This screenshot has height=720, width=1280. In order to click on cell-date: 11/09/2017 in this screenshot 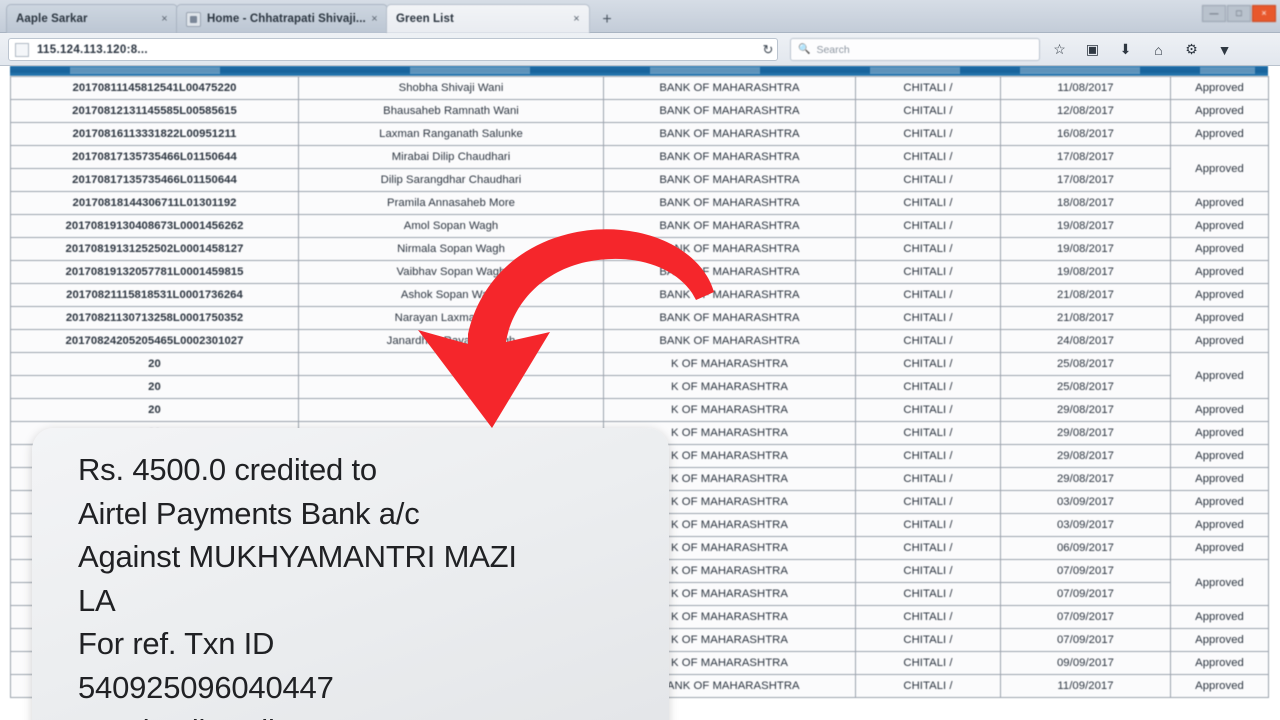, I will do `click(1085, 686)`.